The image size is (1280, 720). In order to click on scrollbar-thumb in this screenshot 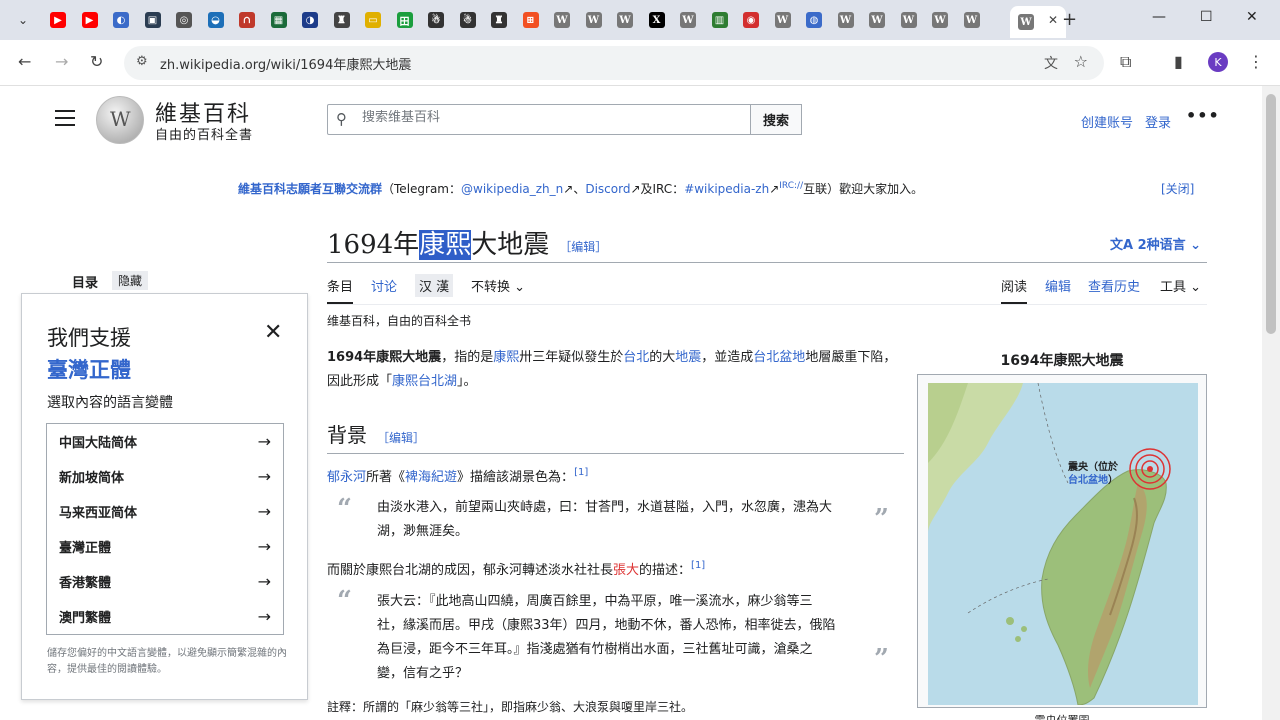, I will do `click(1271, 214)`.